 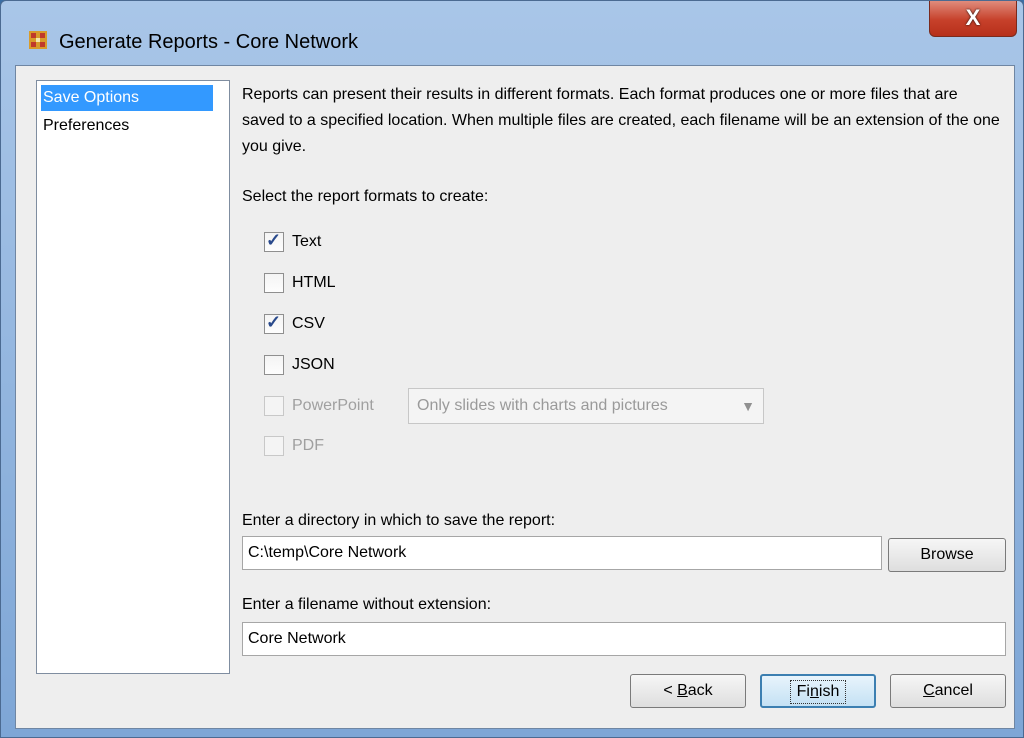 What do you see at coordinates (127, 98) in the screenshot?
I see `sidebar-item-save-options: Save Options` at bounding box center [127, 98].